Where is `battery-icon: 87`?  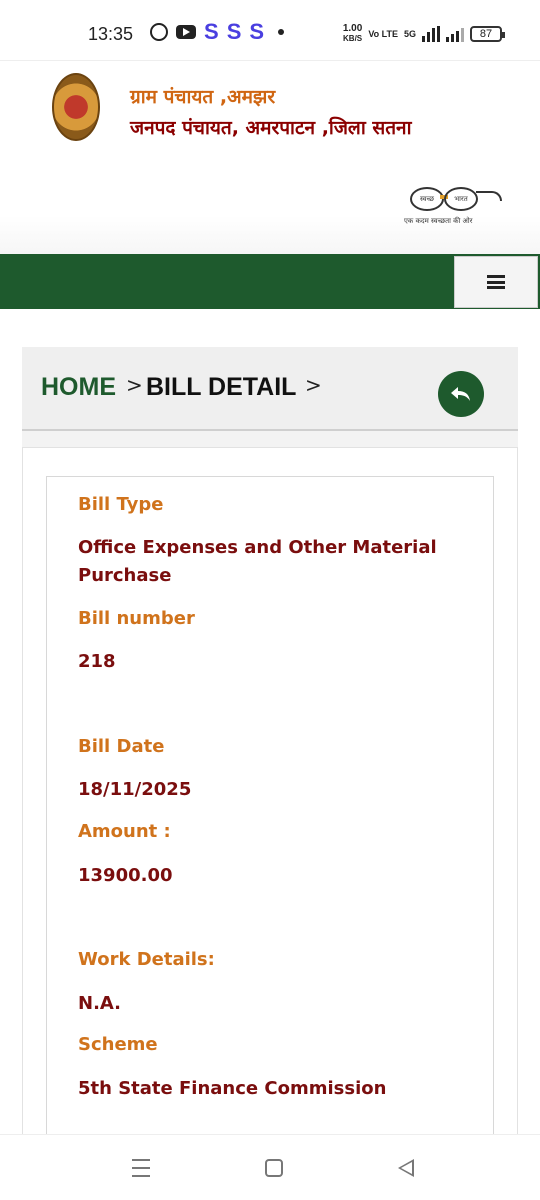
battery-icon: 87 is located at coordinates (487, 34).